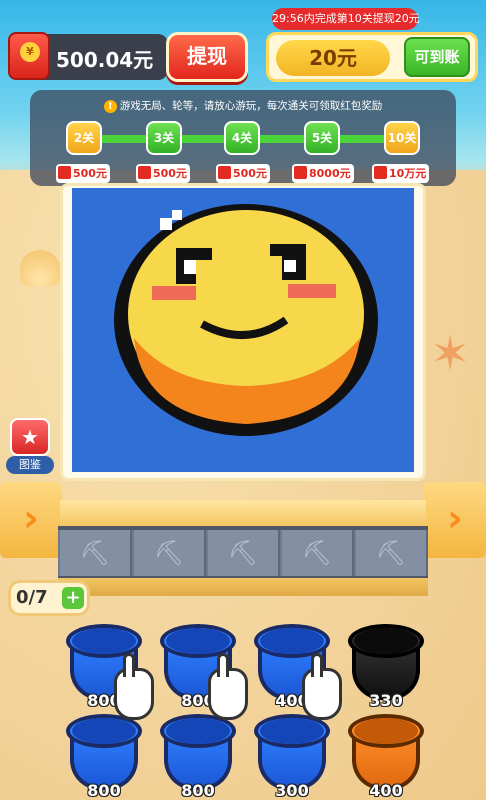 The image size is (486, 800). I want to click on paint-bucket: 300, so click(292, 757).